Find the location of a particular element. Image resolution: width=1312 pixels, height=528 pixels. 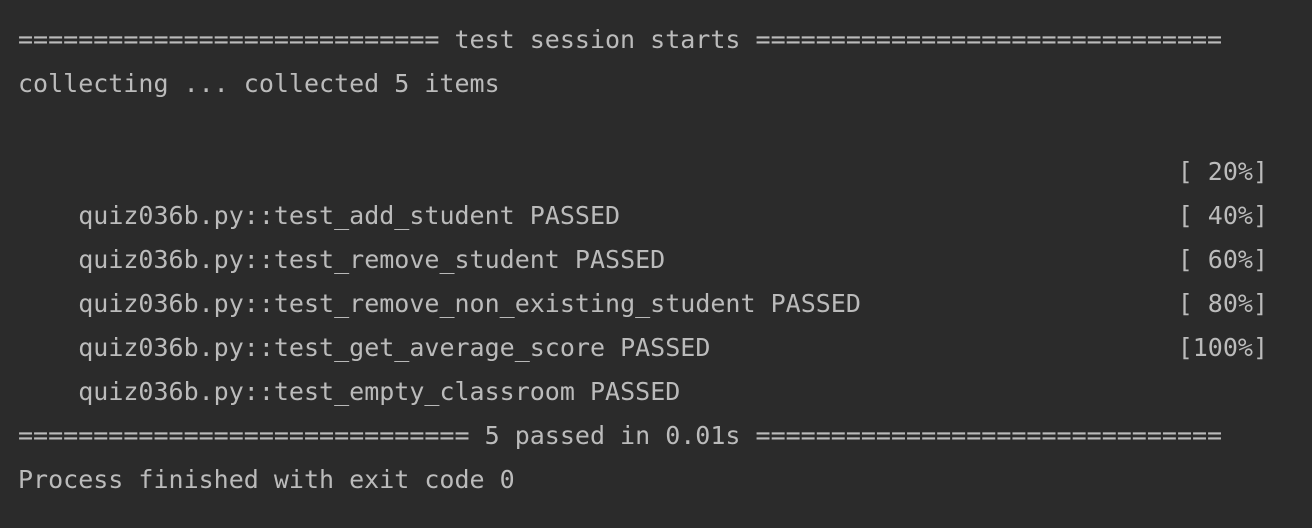

exit-code-line: Process finished with exit code 0 is located at coordinates (266, 479).